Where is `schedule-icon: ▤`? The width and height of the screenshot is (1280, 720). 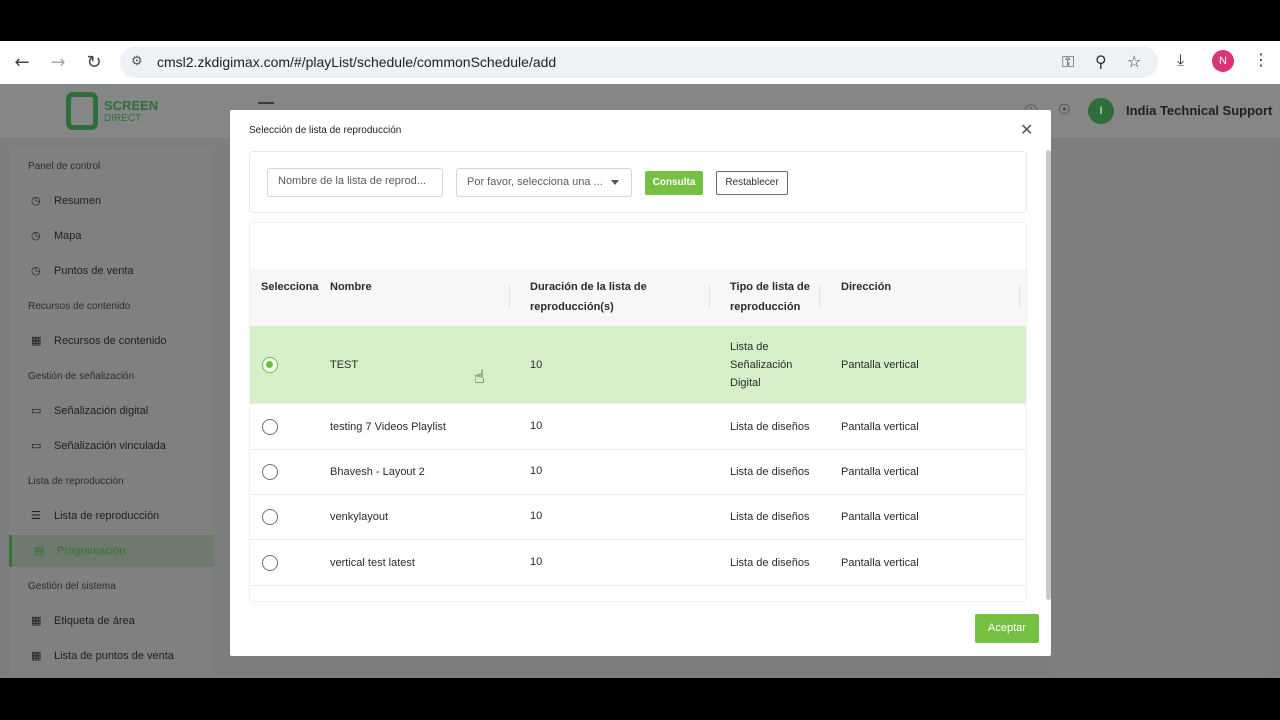 schedule-icon: ▤ is located at coordinates (39, 550).